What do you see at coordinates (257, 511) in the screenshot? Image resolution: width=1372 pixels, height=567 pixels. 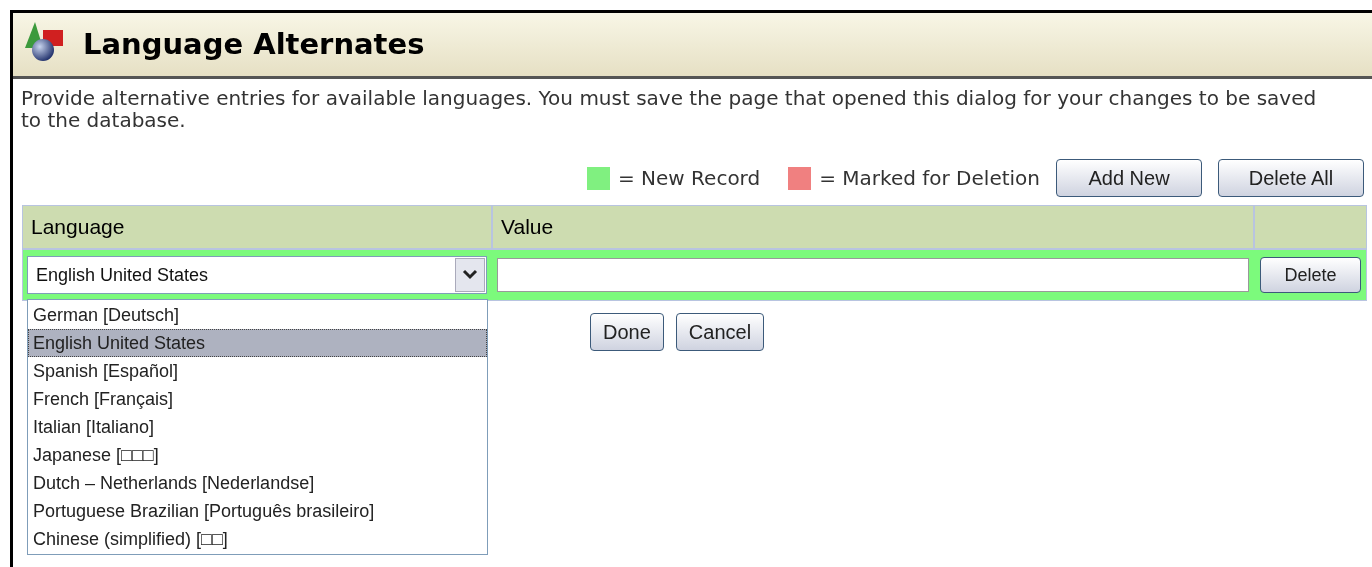 I see `dropdown-option: Portuguese Brazilian [Português brasileiro]` at bounding box center [257, 511].